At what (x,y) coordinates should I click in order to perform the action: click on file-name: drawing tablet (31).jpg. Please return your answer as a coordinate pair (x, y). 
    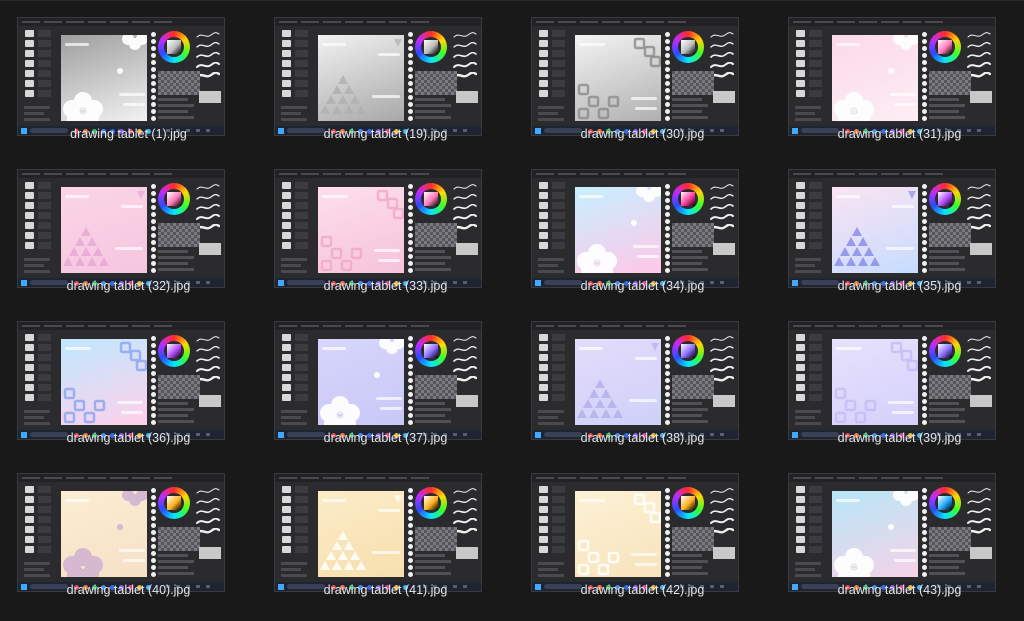
    Looking at the image, I should click on (899, 134).